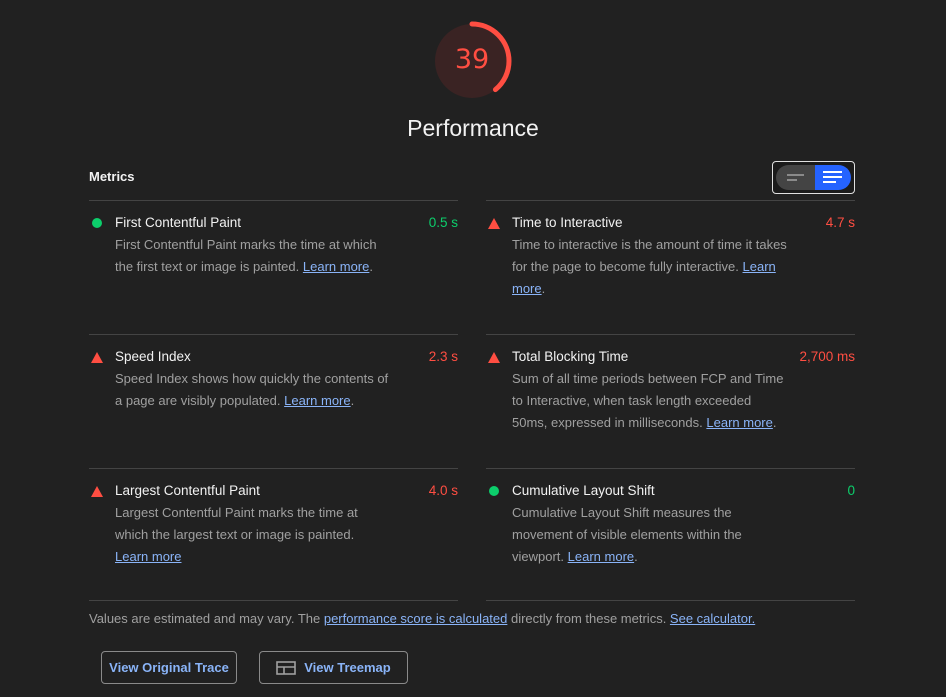  What do you see at coordinates (583, 490) in the screenshot?
I see `metric-title: Cumulative Layout Shift` at bounding box center [583, 490].